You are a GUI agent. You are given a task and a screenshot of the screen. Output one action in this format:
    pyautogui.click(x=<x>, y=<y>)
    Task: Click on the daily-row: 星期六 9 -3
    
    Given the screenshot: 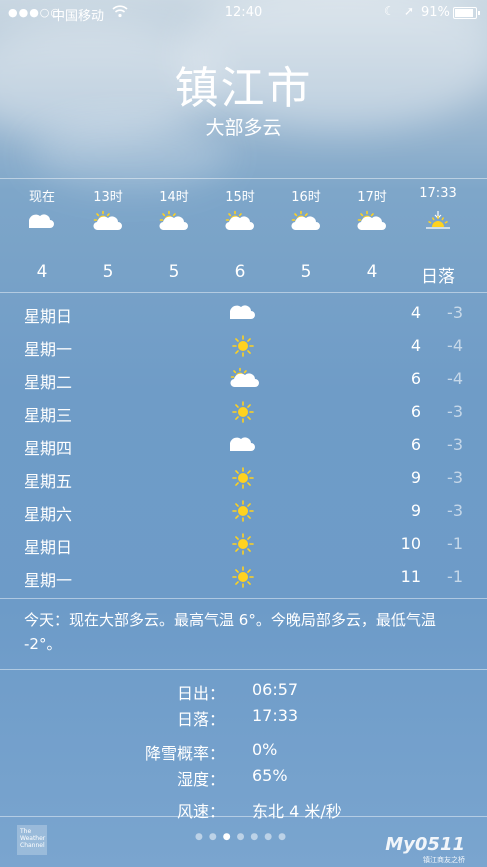 What is the action you would take?
    pyautogui.click(x=243, y=511)
    